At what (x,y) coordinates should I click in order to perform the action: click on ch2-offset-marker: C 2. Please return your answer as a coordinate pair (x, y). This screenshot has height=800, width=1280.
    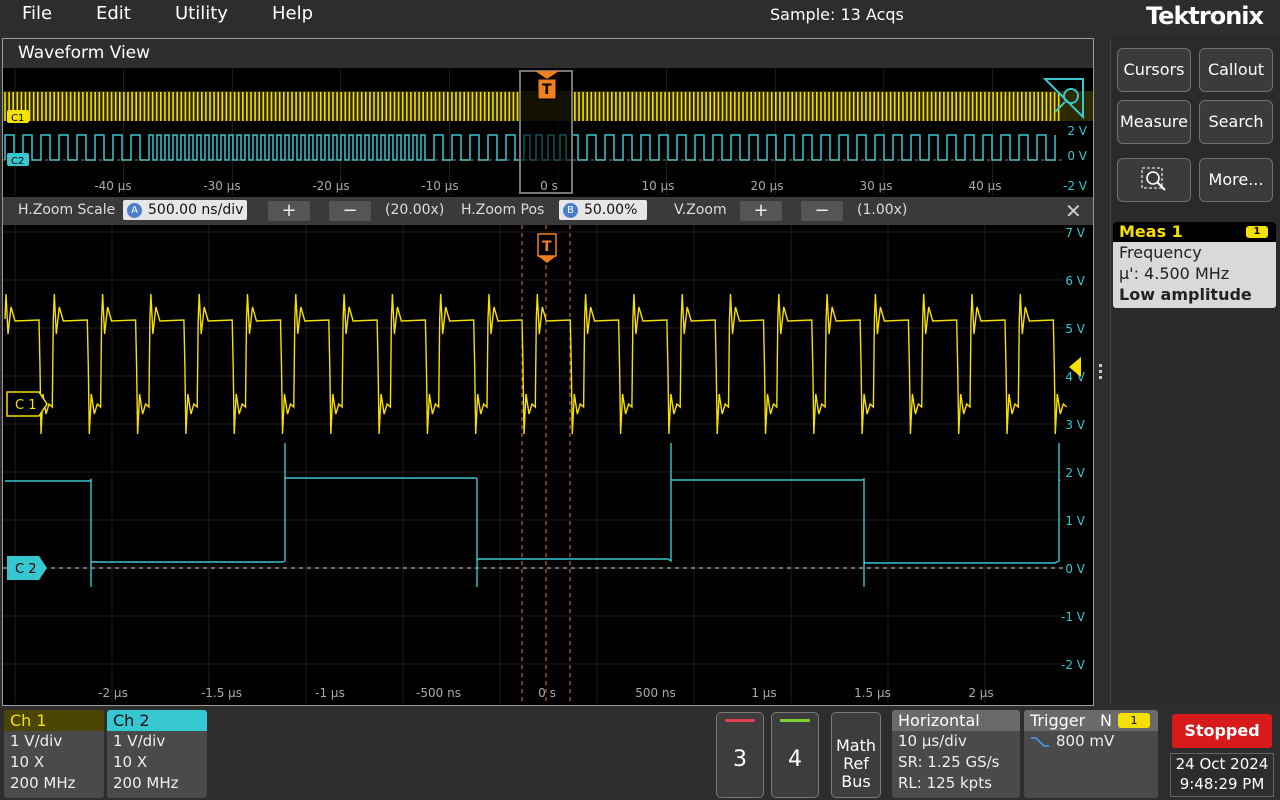
    Looking at the image, I should click on (27, 568).